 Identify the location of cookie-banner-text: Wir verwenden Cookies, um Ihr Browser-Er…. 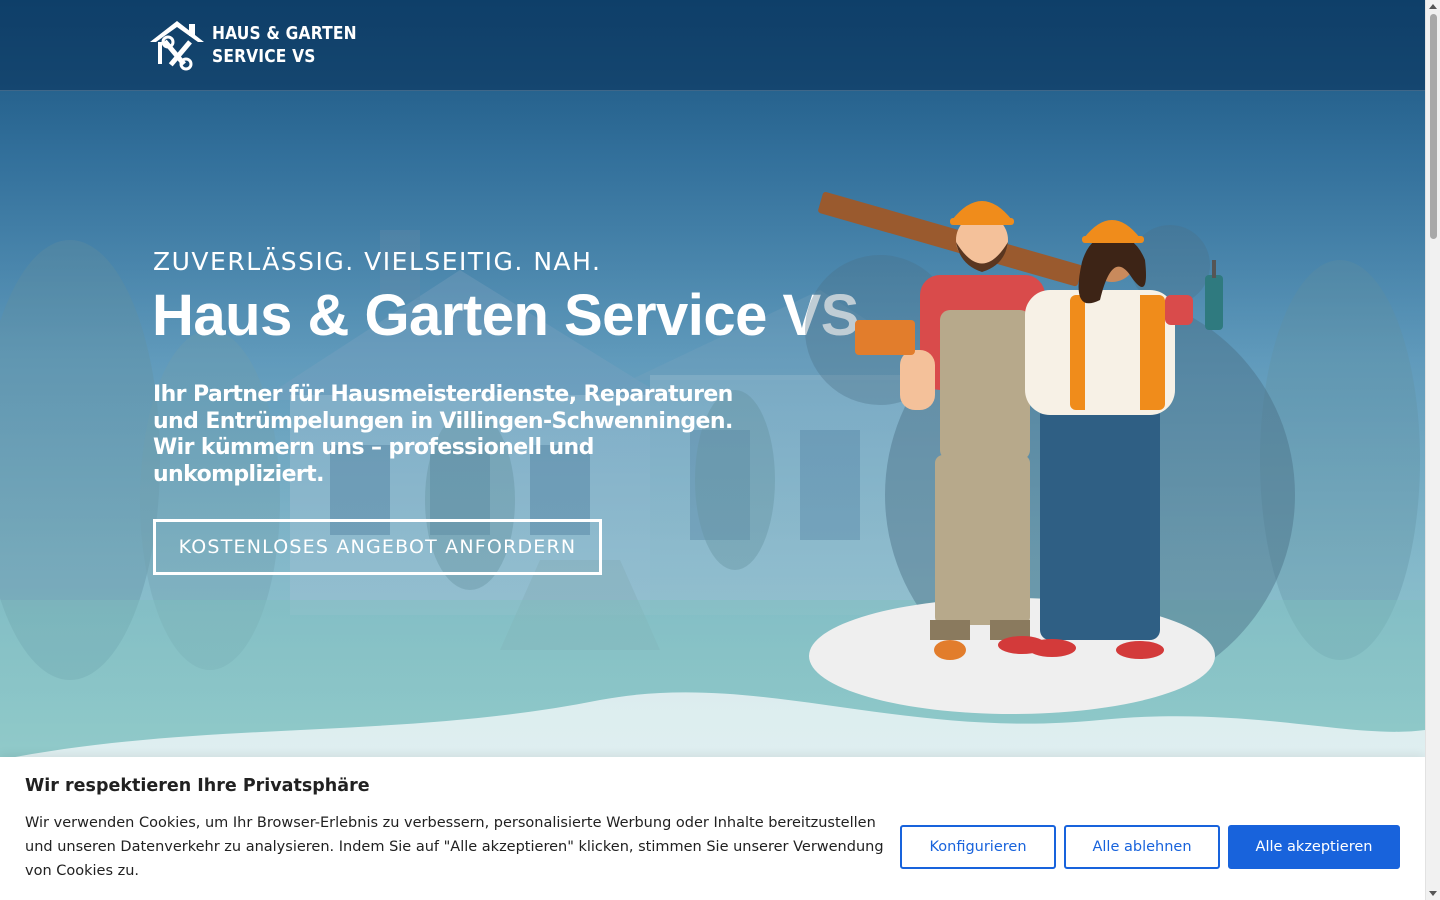
(454, 847).